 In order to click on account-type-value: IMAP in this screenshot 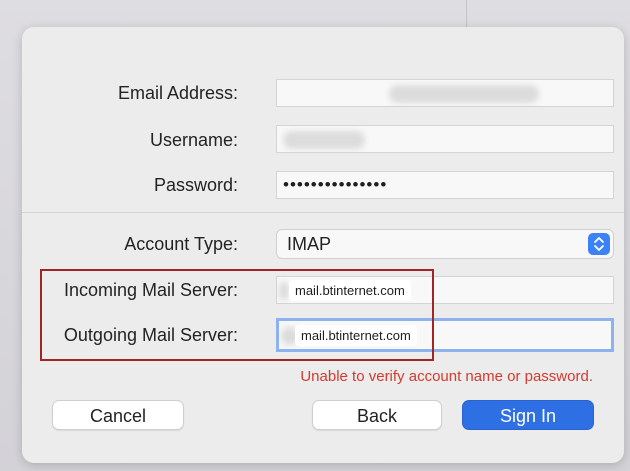, I will do `click(309, 244)`.